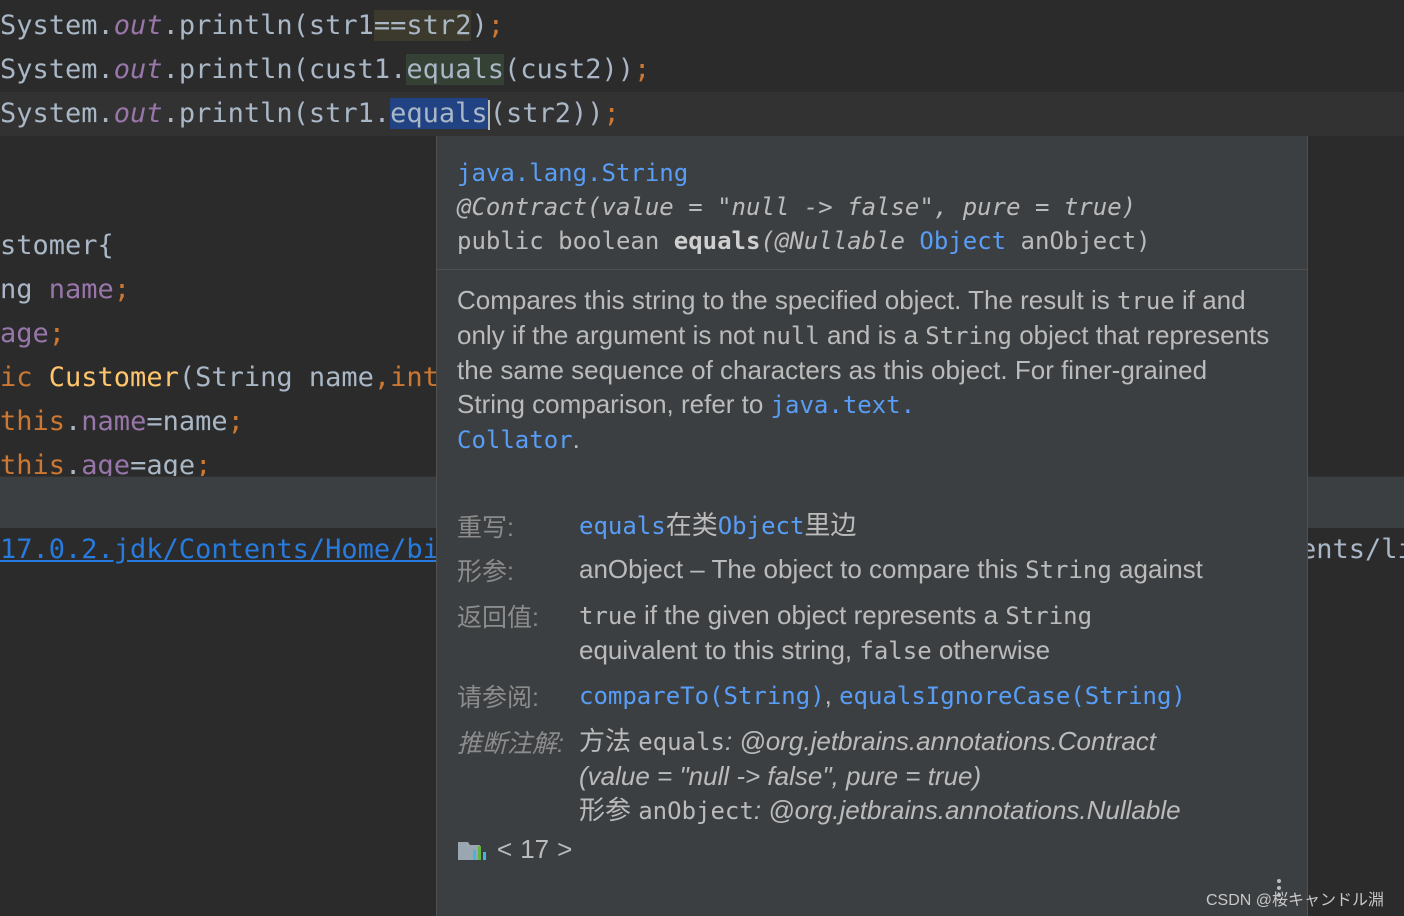 The height and width of the screenshot is (916, 1404). Describe the element at coordinates (840, 241) in the screenshot. I see `doc-sig-annotation: (@Nullable` at that location.